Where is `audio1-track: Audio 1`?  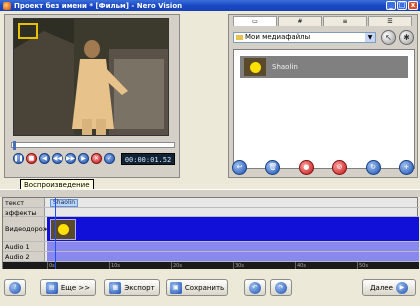
audio1-track: Audio 1 is located at coordinates (211, 247).